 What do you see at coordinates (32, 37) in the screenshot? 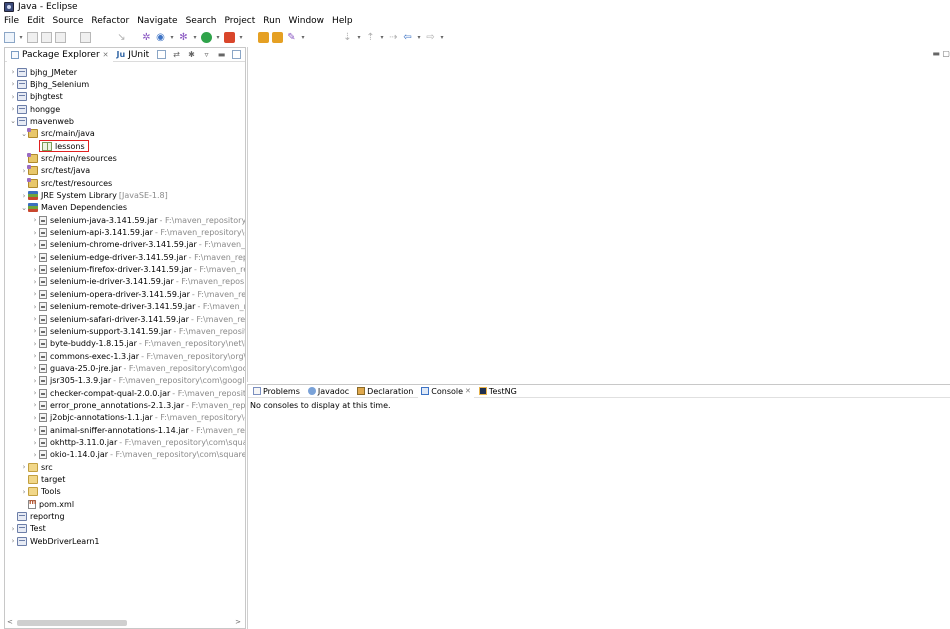
I see `save-icon` at bounding box center [32, 37].